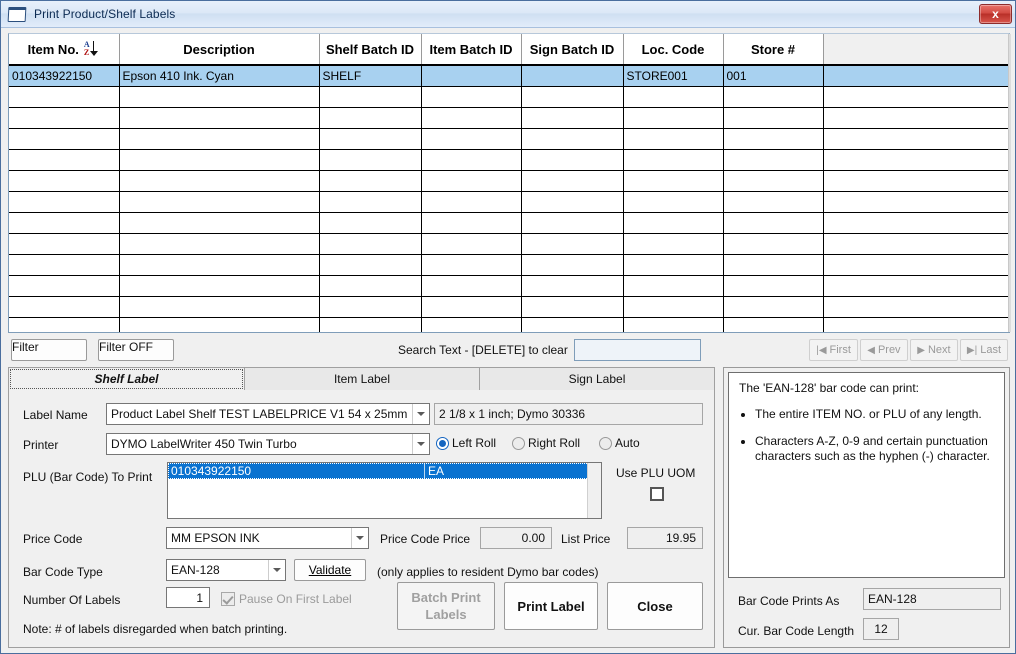 The image size is (1016, 654). Describe the element at coordinates (983, 350) in the screenshot. I see `nav-last-button: ▶| Last` at that location.